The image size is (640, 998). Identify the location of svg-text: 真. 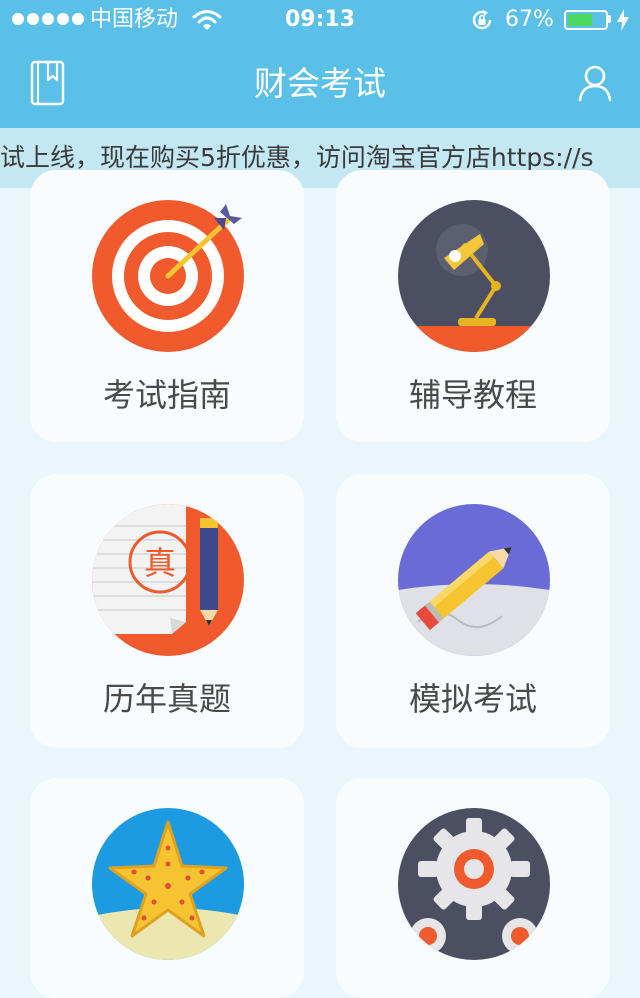
(160, 563).